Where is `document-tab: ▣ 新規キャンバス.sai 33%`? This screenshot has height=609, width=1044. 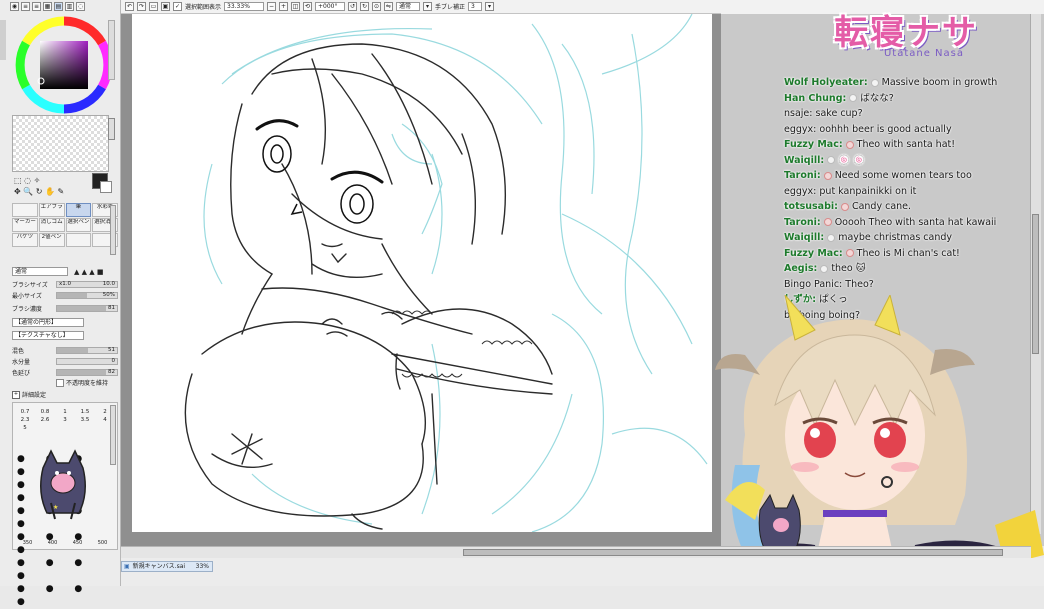
document-tab: ▣ 新規キャンバス.sai 33% is located at coordinates (167, 566).